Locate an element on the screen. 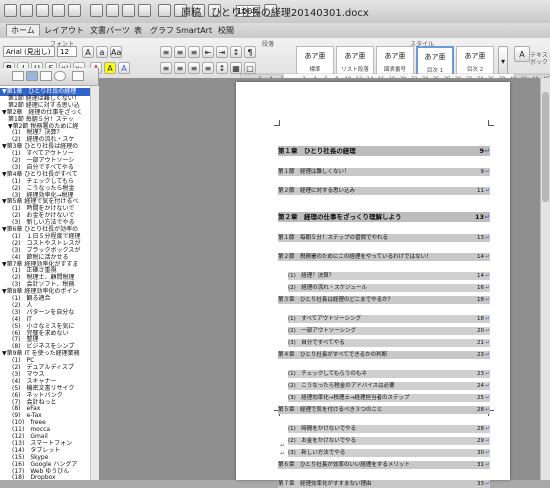 The width and height of the screenshot is (550, 488). toc-entry: (2) こうなったら税金のアドバイスは必要 24 ↵ is located at coordinates (389, 386).